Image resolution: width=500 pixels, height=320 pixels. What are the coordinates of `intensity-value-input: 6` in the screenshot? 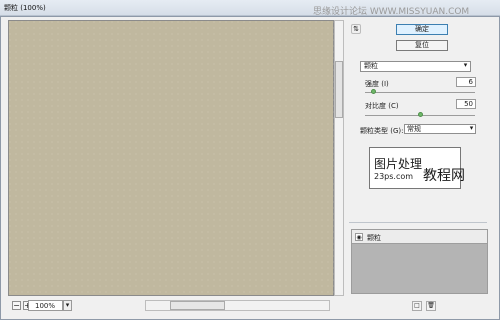 It's located at (466, 82).